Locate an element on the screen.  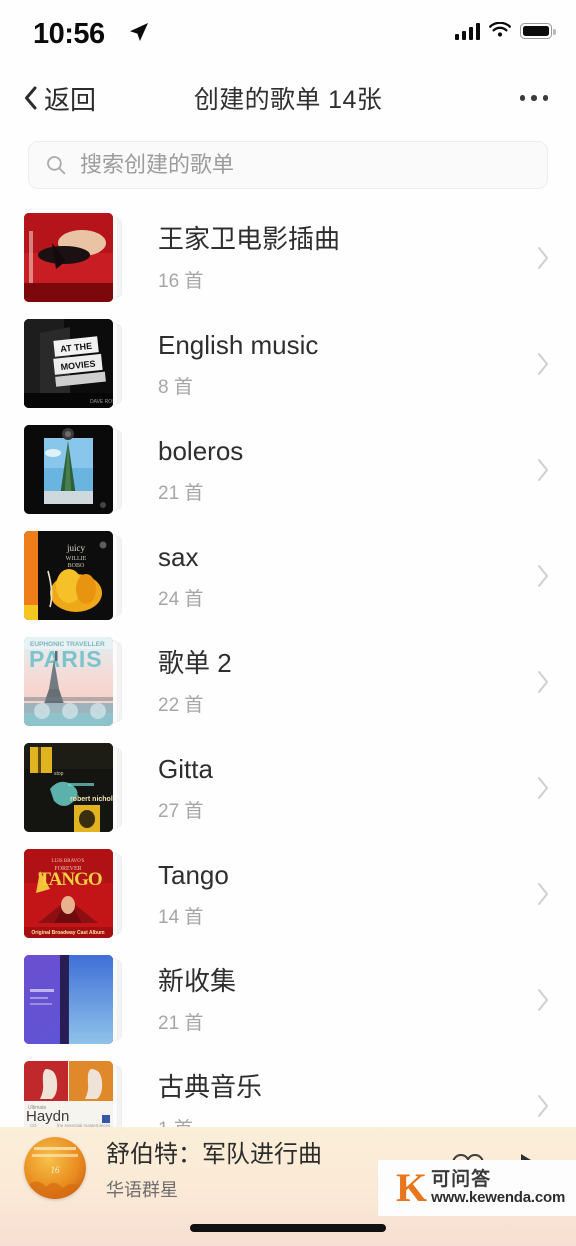
nav-bar: 返回 创建的歌单 14张 is located at coordinates (288, 98).